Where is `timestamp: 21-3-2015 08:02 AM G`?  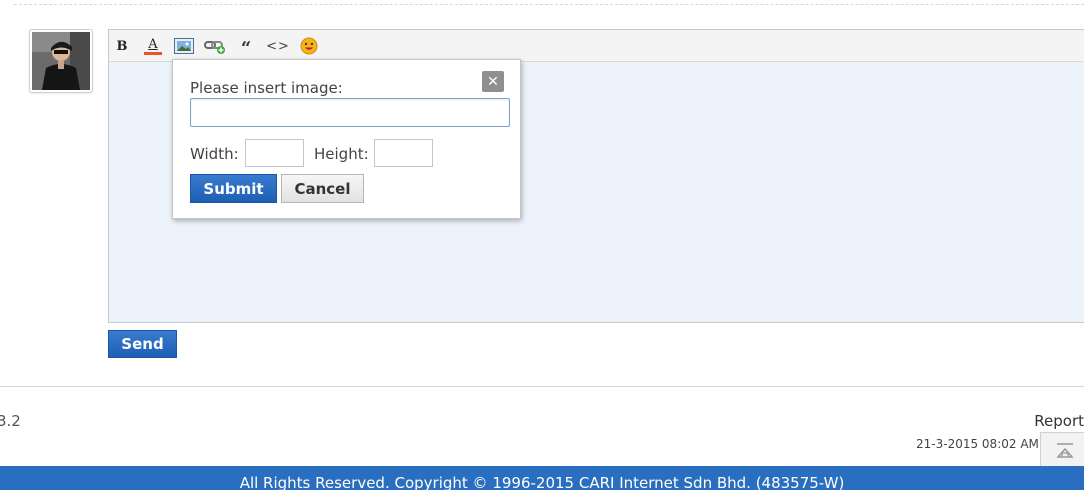
timestamp: 21-3-2015 08:02 AM G is located at coordinates (984, 444).